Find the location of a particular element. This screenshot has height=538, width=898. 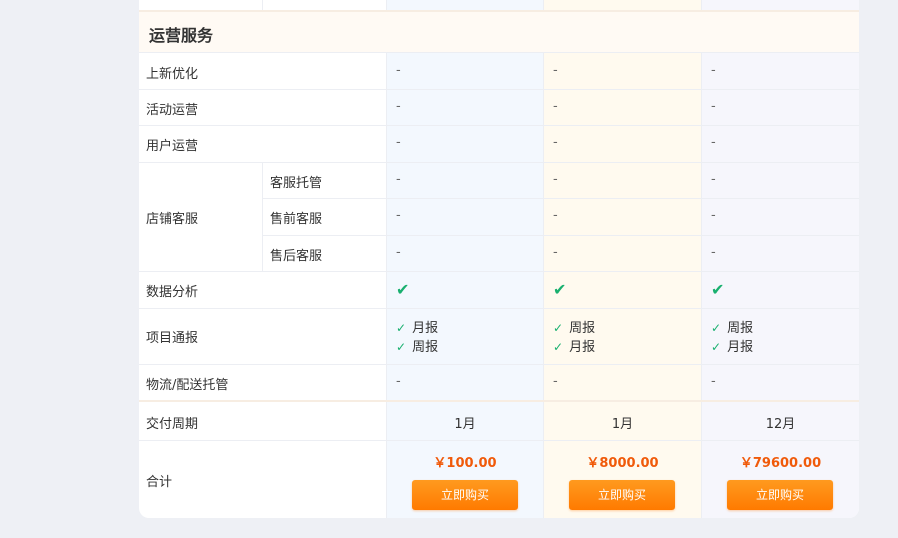

row-label: 交付周期 is located at coordinates (172, 424).